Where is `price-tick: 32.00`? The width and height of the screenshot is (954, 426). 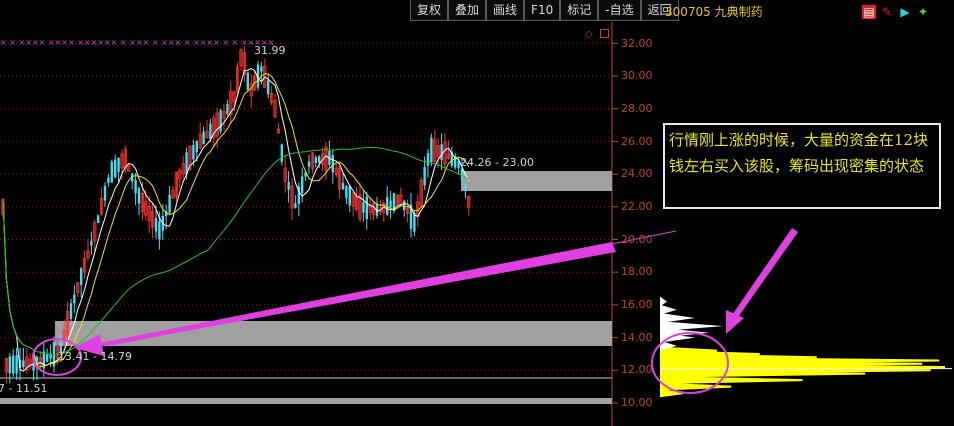 price-tick: 32.00 is located at coordinates (637, 43).